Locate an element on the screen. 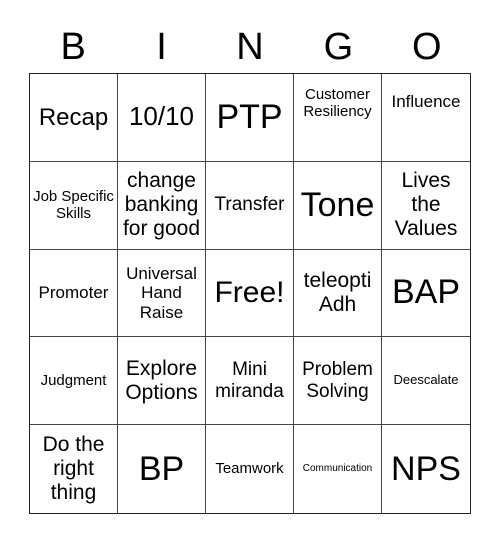 This screenshot has width=500, height=544. header-letter-o: O is located at coordinates (426, 47).